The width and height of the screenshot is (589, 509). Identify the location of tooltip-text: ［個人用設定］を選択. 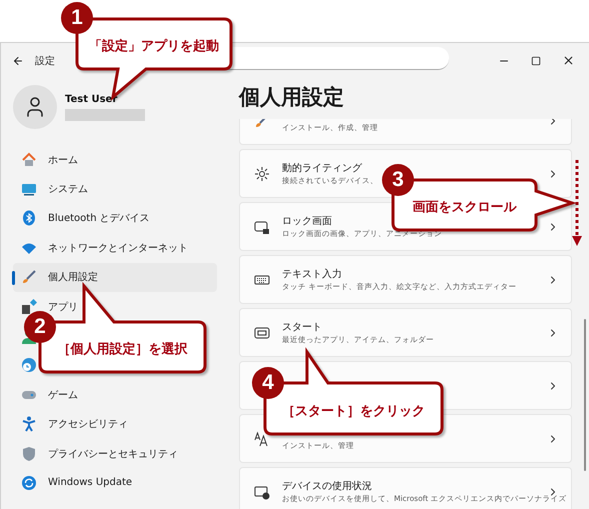
(123, 349).